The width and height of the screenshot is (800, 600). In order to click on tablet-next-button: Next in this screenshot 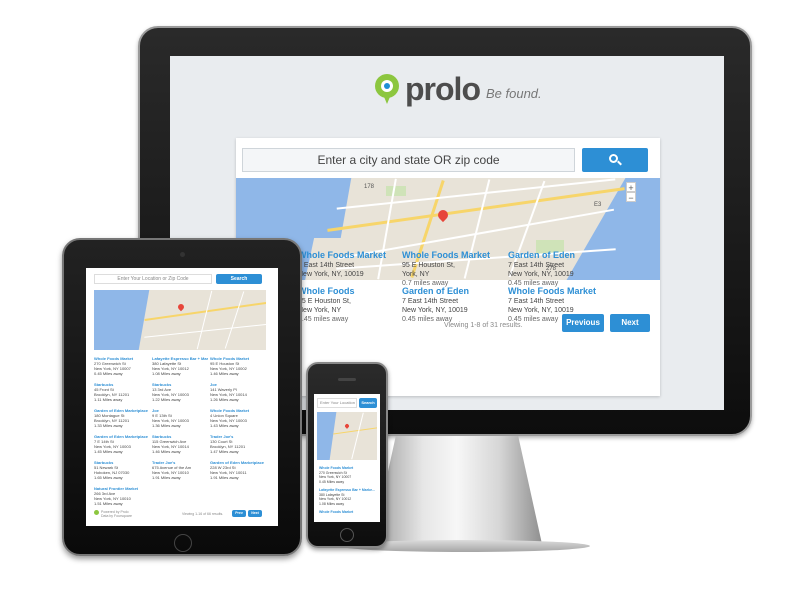, I will do `click(255, 513)`.